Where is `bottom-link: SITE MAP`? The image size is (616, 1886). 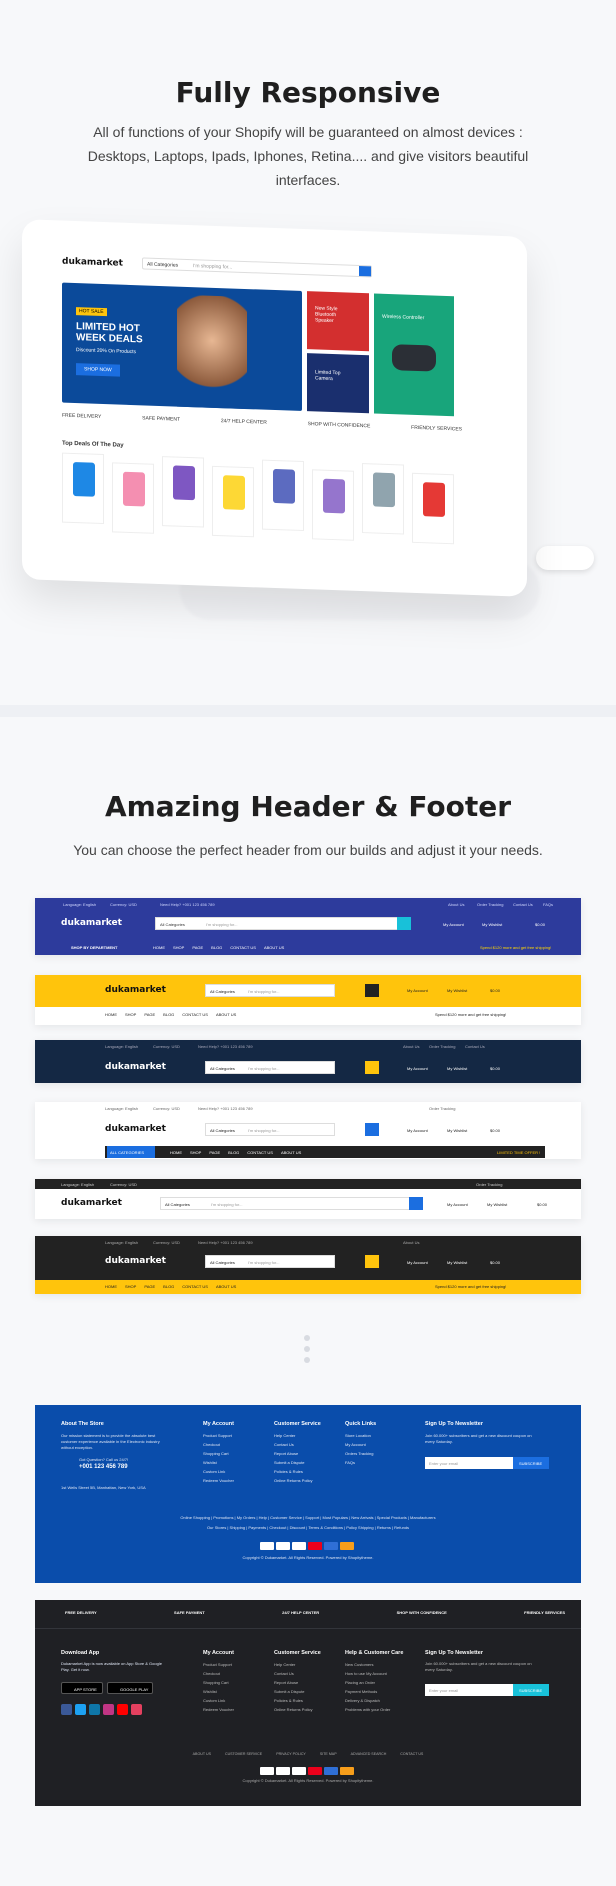 bottom-link: SITE MAP is located at coordinates (328, 1754).